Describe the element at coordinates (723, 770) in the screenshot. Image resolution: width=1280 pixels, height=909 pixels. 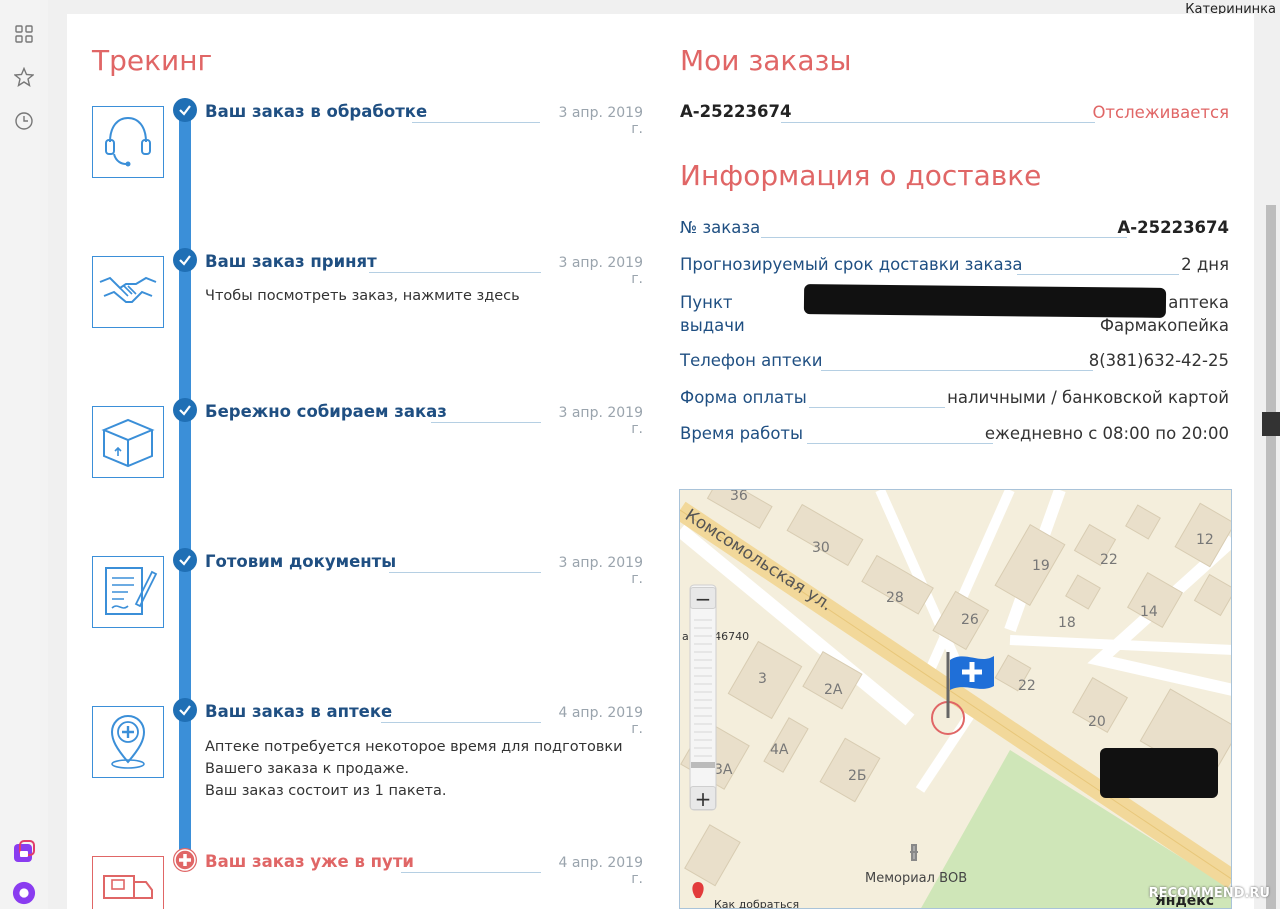
I see `map-building-label: 3А` at that location.